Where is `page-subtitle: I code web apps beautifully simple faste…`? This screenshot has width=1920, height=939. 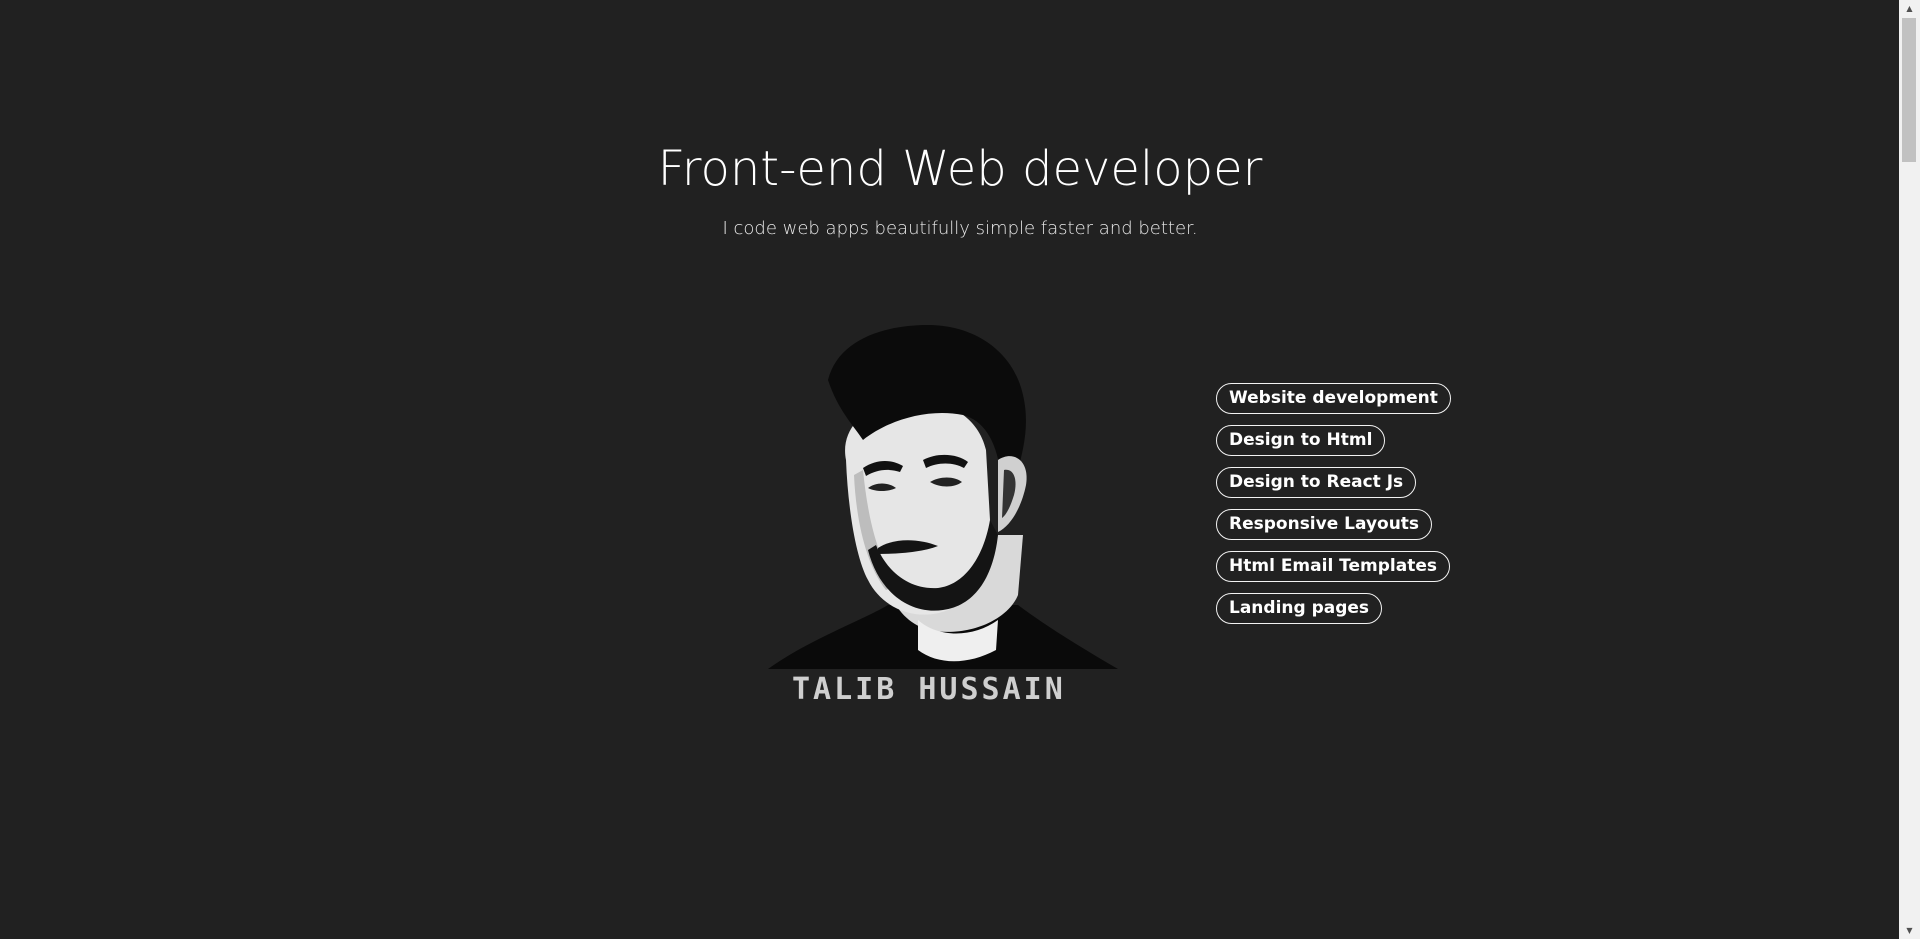
page-subtitle: I code web apps beautifully simple faste… is located at coordinates (960, 228).